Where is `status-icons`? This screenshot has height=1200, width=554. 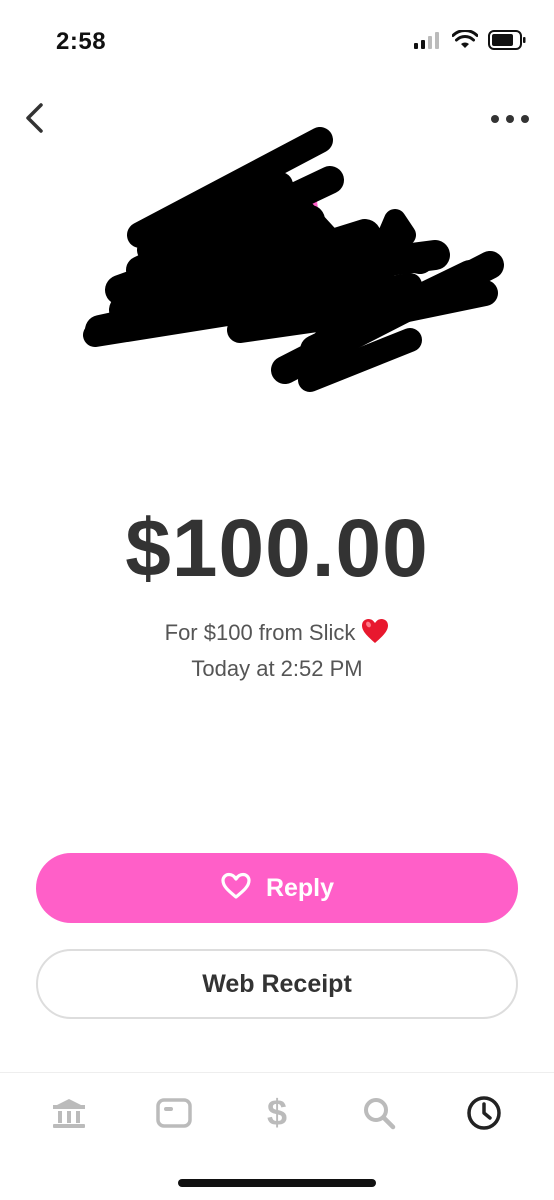 status-icons is located at coordinates (470, 42).